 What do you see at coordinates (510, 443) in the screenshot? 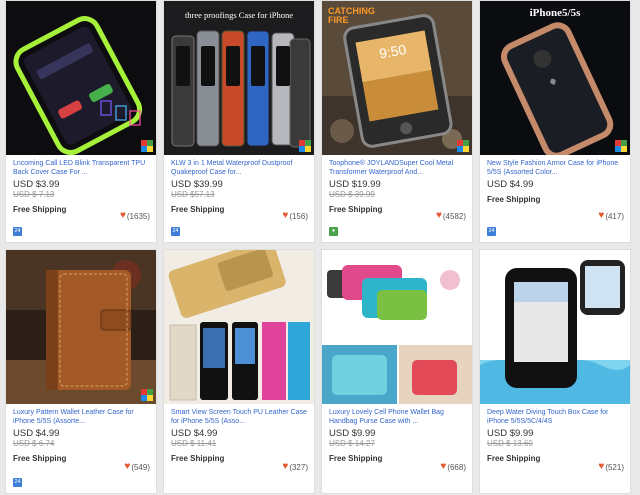
I see `original-price: USD $ 13.60` at bounding box center [510, 443].